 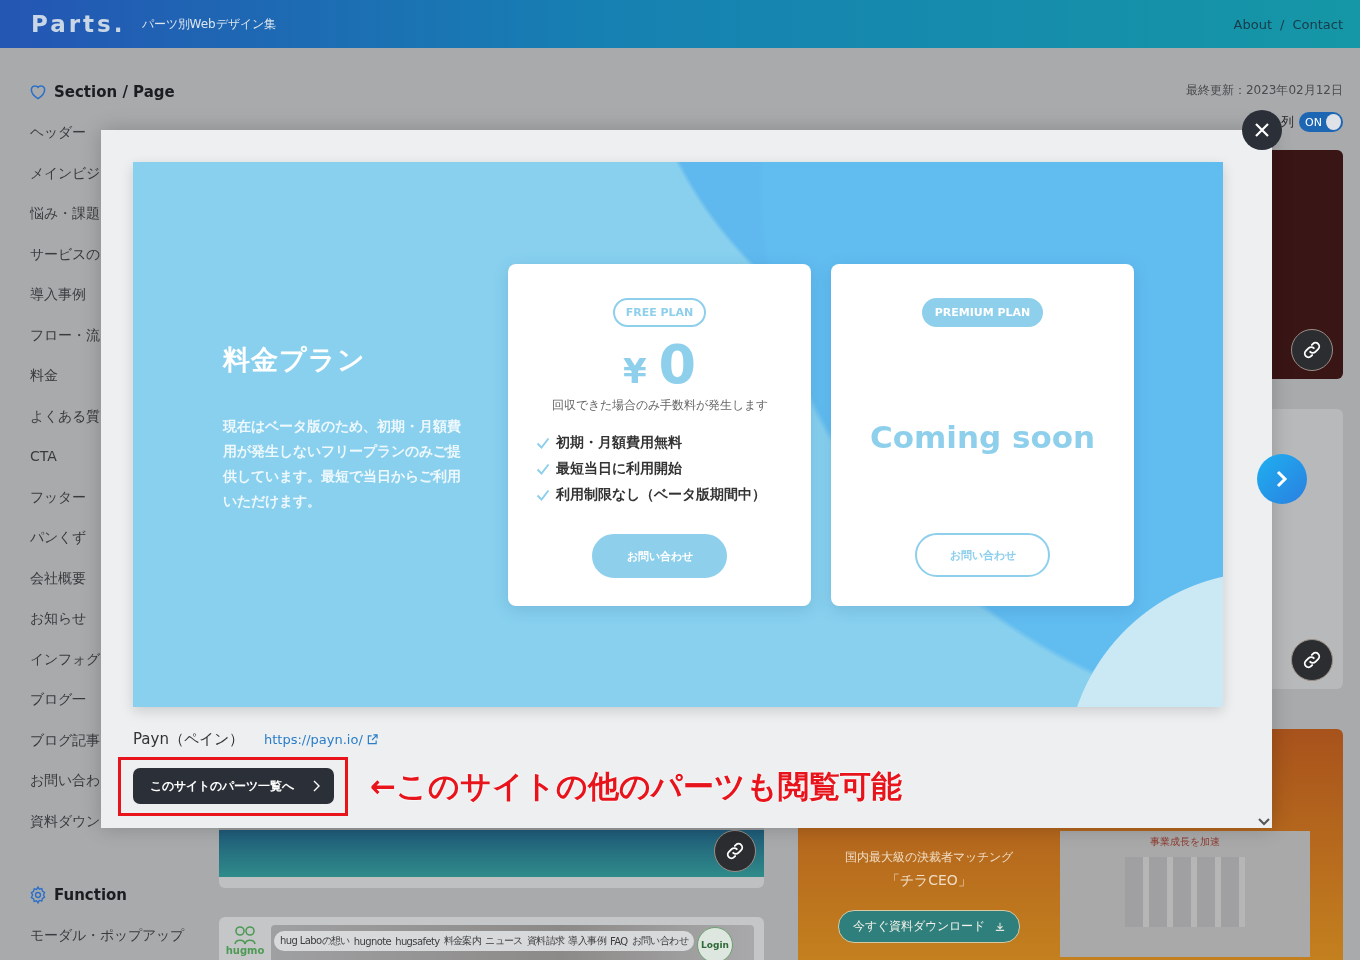 What do you see at coordinates (1321, 122) in the screenshot?
I see `column-toggle: ON` at bounding box center [1321, 122].